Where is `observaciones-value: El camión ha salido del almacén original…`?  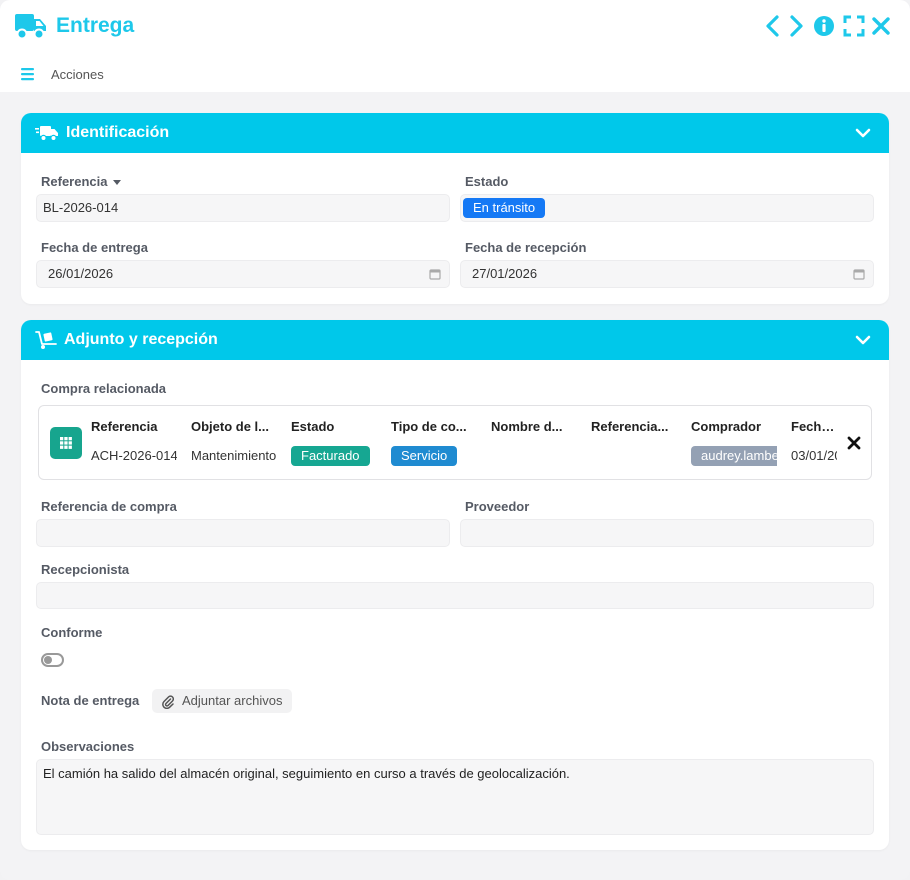 observaciones-value: El camión ha salido del almacén original… is located at coordinates (306, 773).